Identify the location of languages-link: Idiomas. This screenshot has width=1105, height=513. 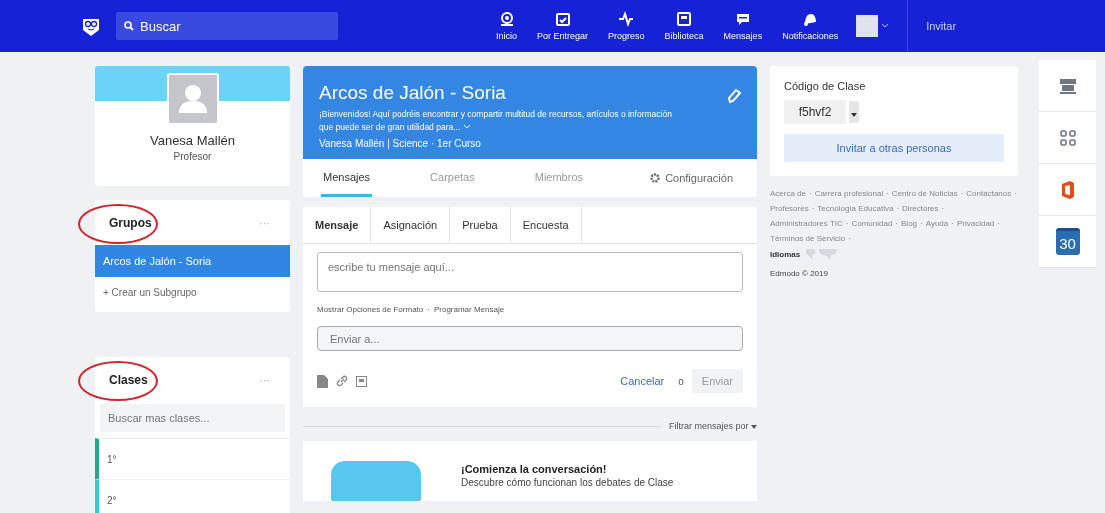
(785, 254).